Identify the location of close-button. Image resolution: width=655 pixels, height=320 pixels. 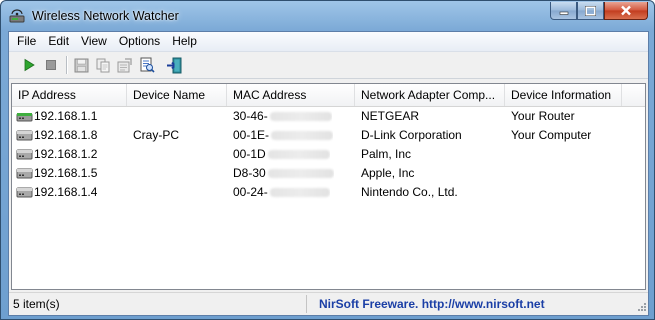
(626, 11).